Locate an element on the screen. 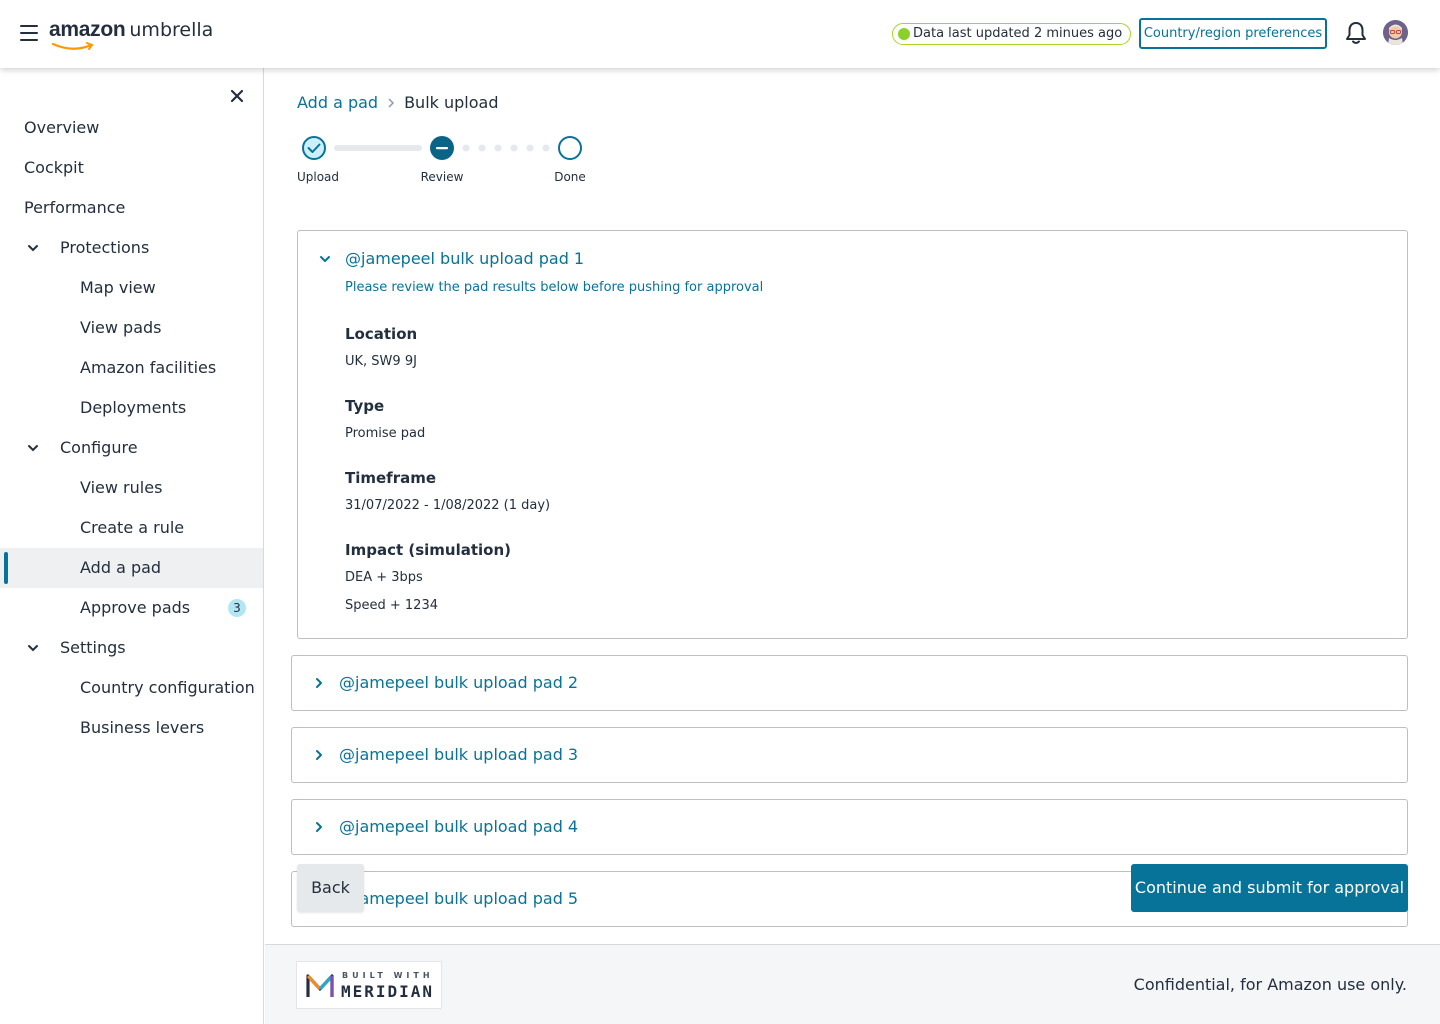  sidebar-item-label: Add a pad is located at coordinates (121, 567).